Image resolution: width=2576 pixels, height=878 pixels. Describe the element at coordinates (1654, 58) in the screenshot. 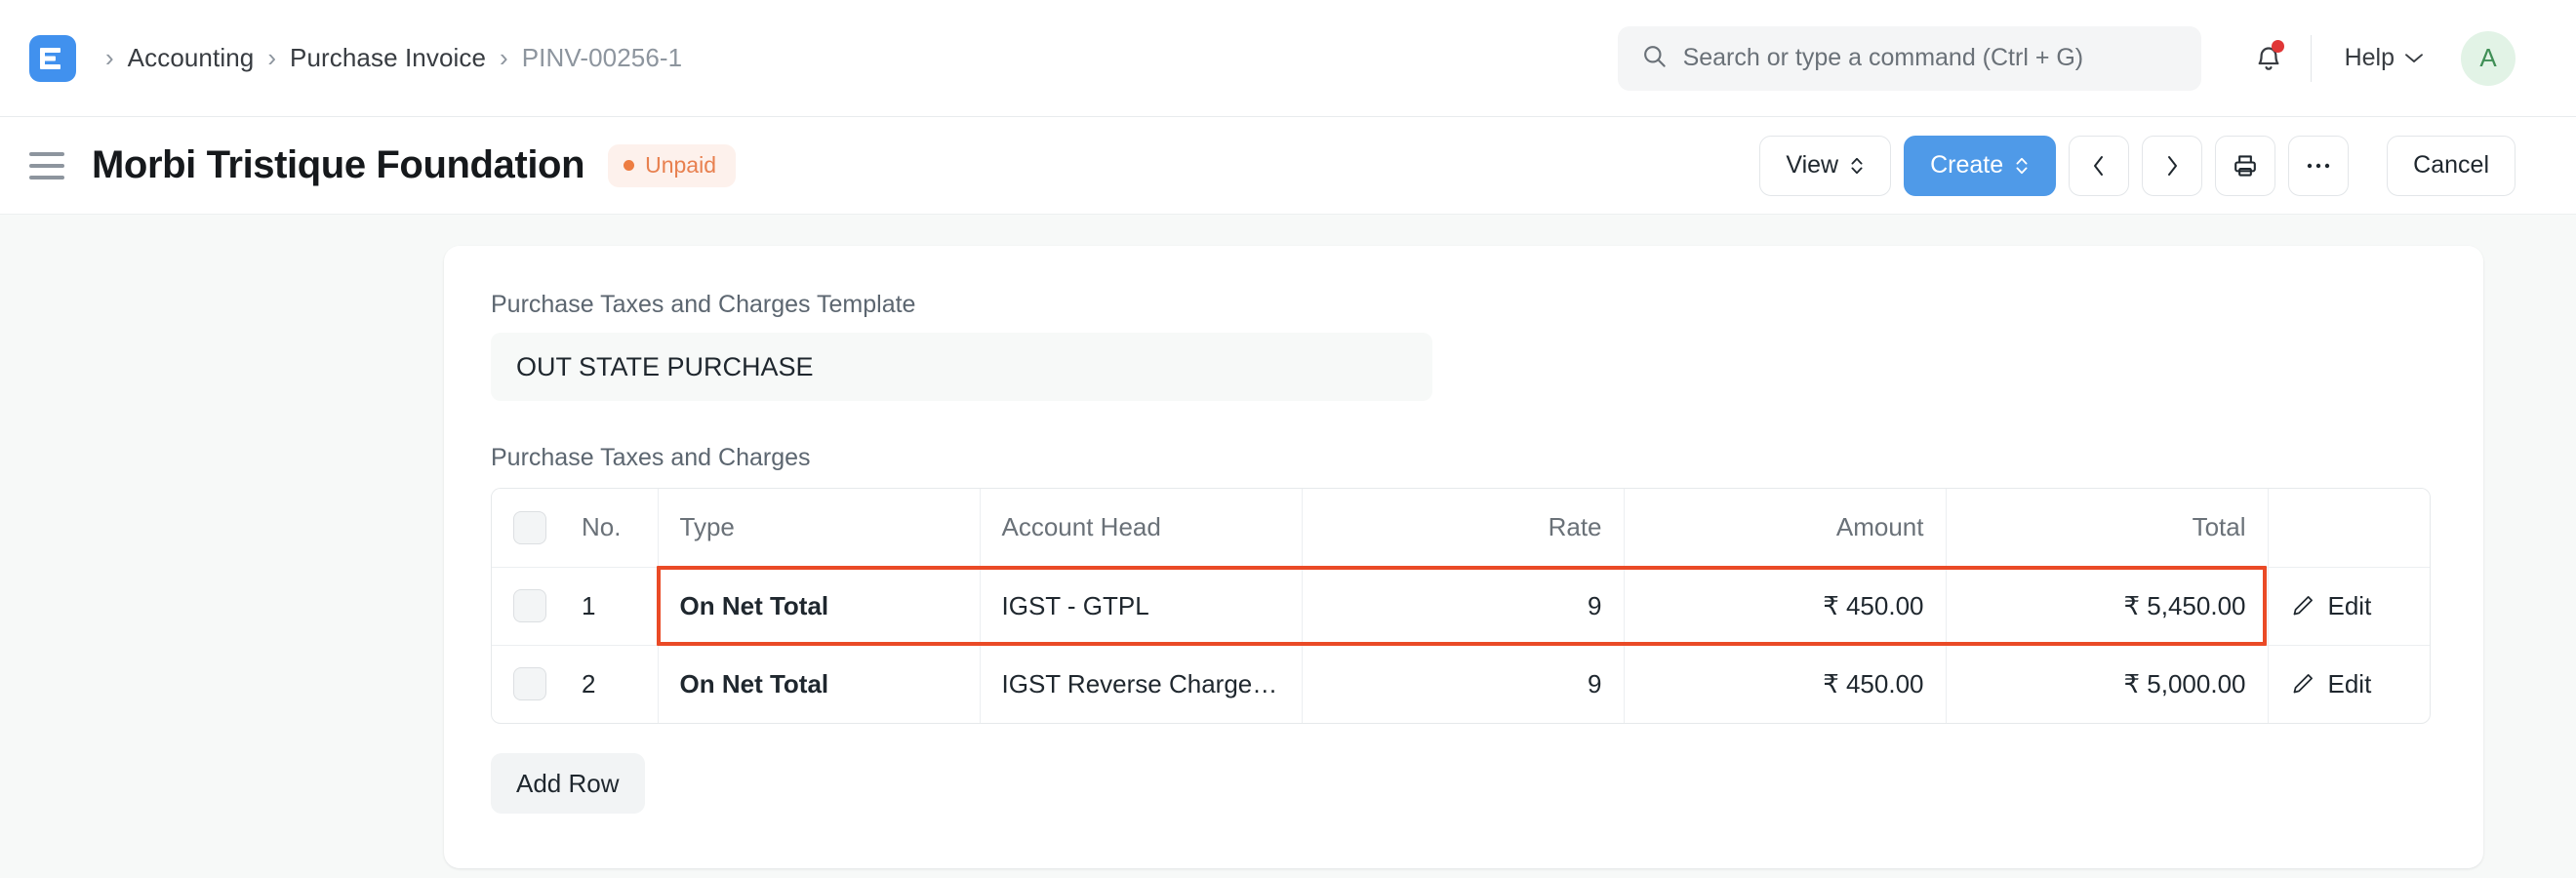

I see `search-icon` at that location.